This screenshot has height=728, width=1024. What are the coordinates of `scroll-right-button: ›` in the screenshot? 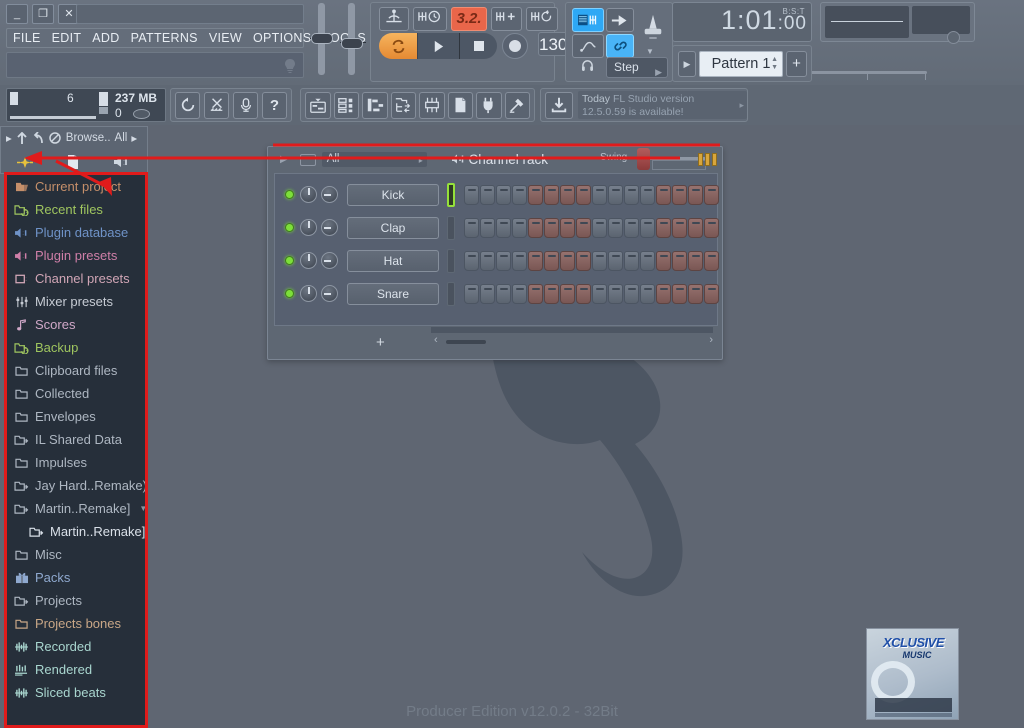 It's located at (711, 340).